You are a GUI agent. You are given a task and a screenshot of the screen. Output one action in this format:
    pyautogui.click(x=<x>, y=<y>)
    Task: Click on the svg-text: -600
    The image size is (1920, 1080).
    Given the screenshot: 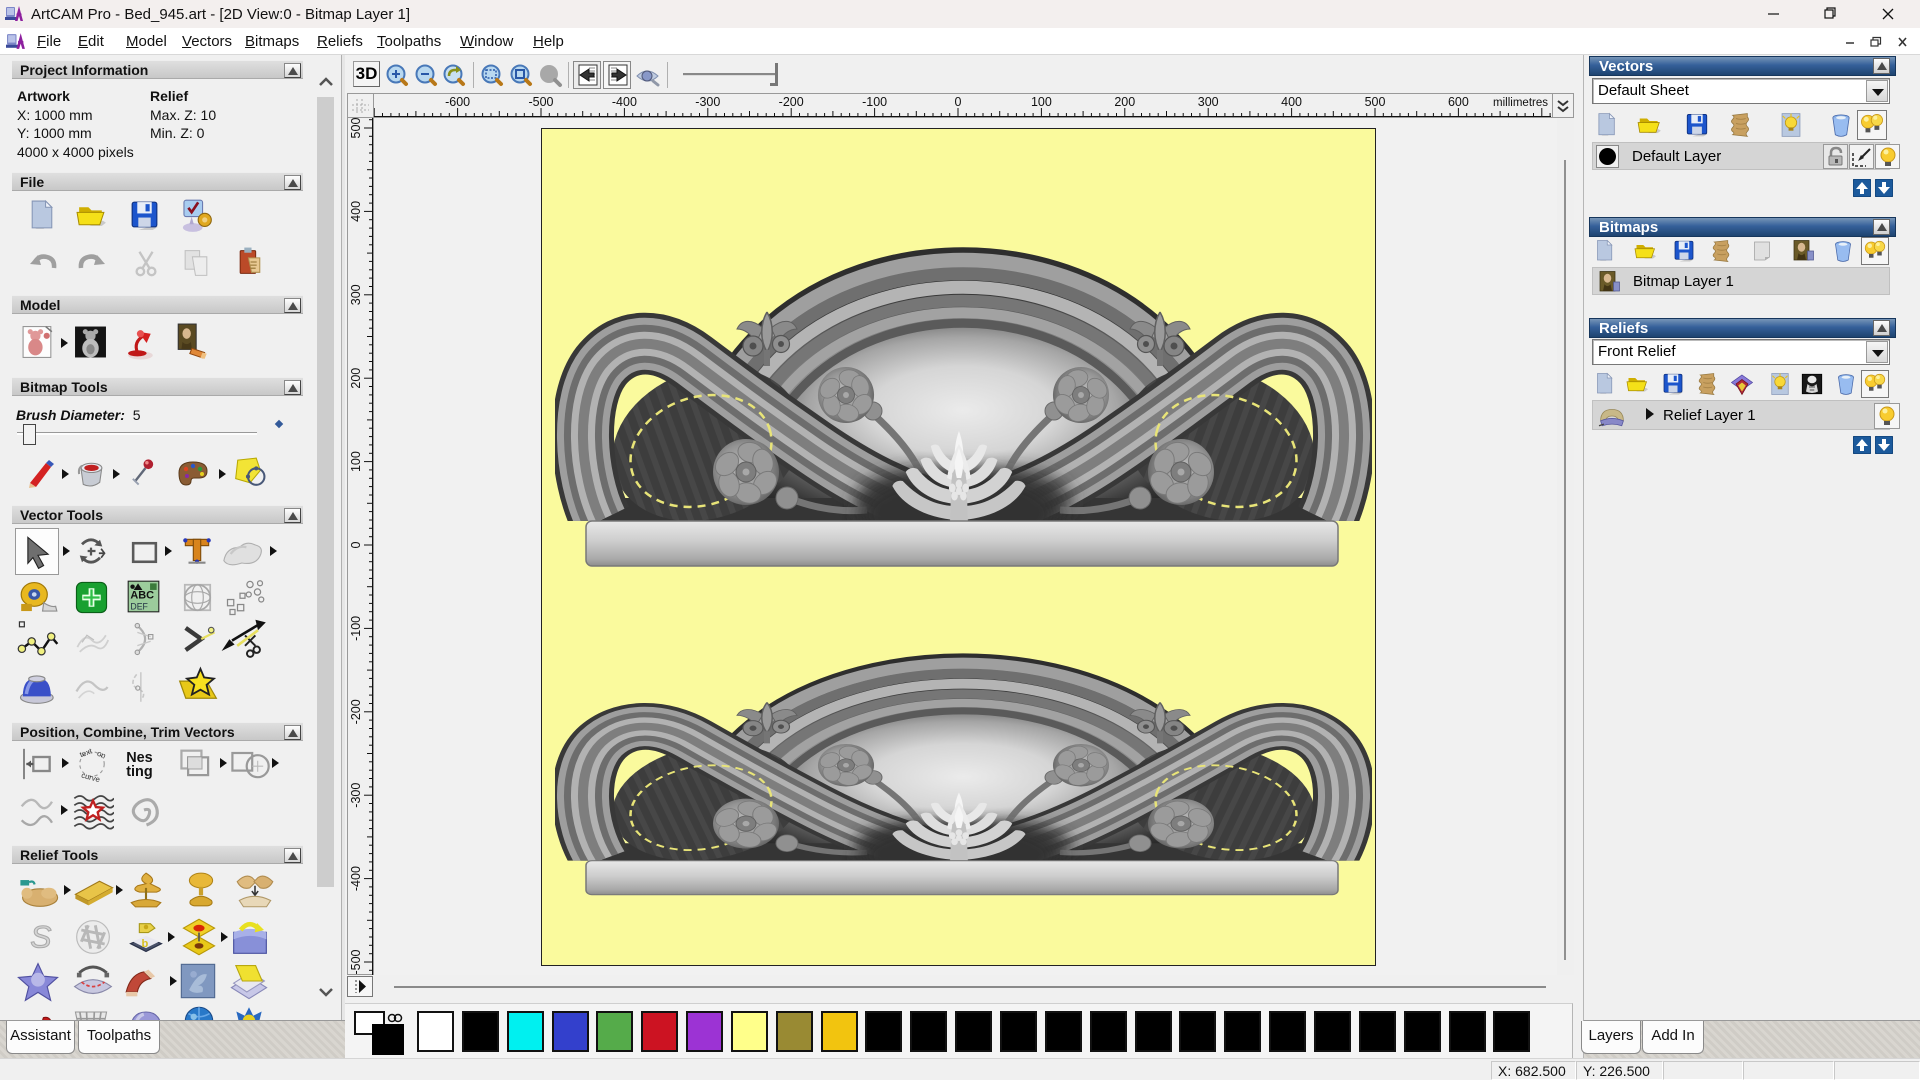 What is the action you would take?
    pyautogui.click(x=457, y=102)
    